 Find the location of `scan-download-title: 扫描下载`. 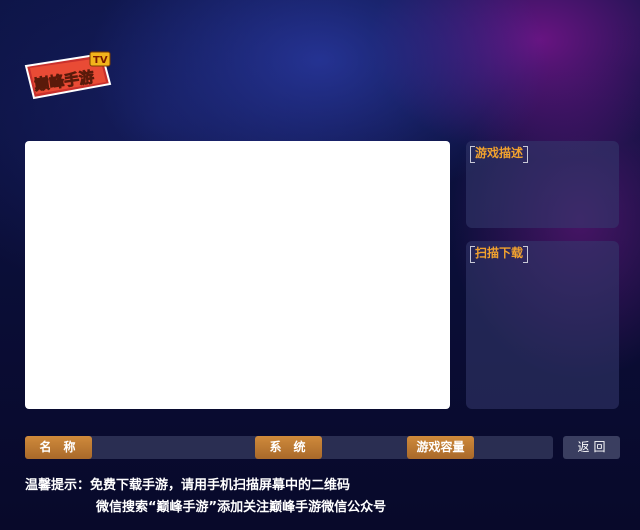

scan-download-title: 扫描下载 is located at coordinates (499, 254).